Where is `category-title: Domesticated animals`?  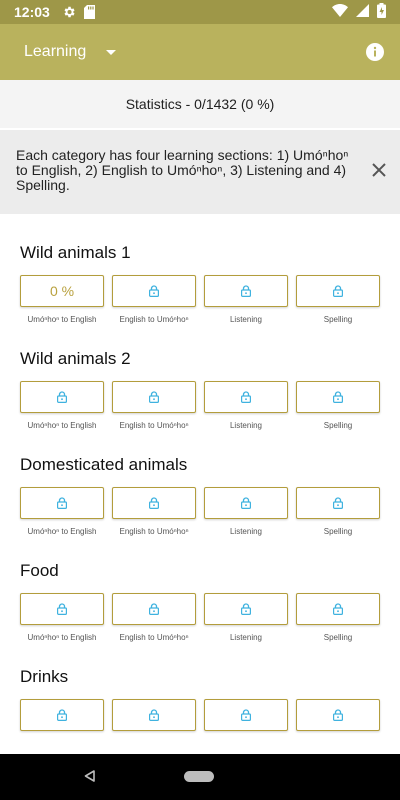
category-title: Domesticated animals is located at coordinates (104, 464).